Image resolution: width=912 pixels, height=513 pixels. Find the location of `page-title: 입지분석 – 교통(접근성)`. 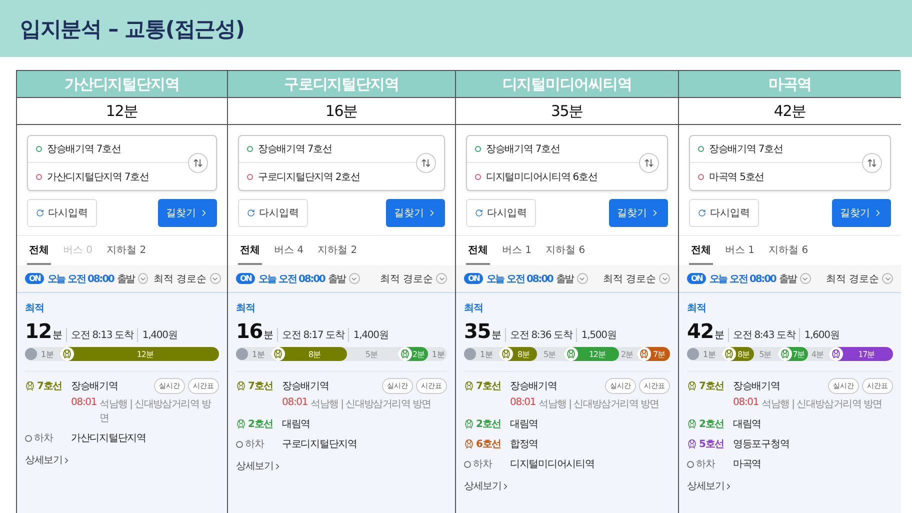

page-title: 입지분석 – 교통(접근성) is located at coordinates (132, 29).